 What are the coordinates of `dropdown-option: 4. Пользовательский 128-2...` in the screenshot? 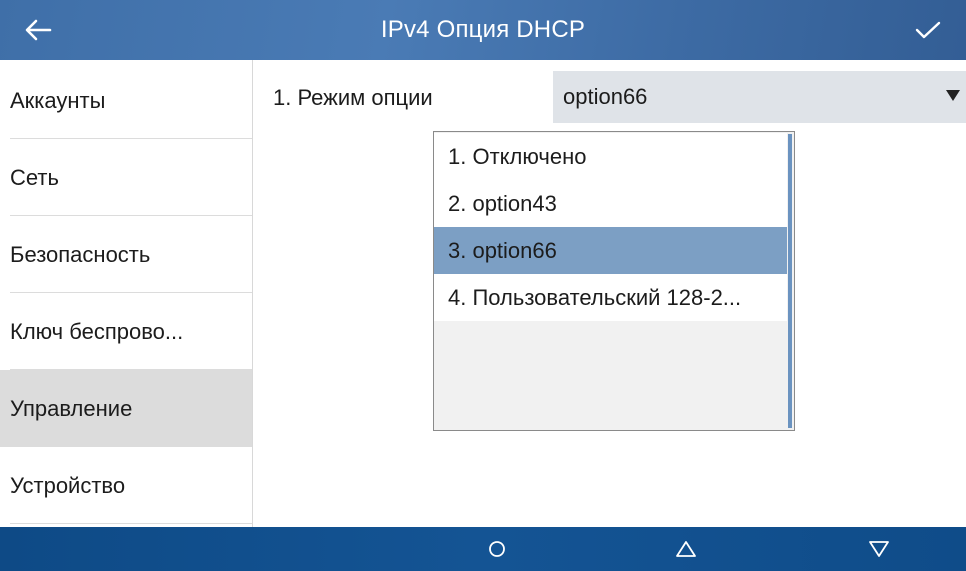 It's located at (610, 297).